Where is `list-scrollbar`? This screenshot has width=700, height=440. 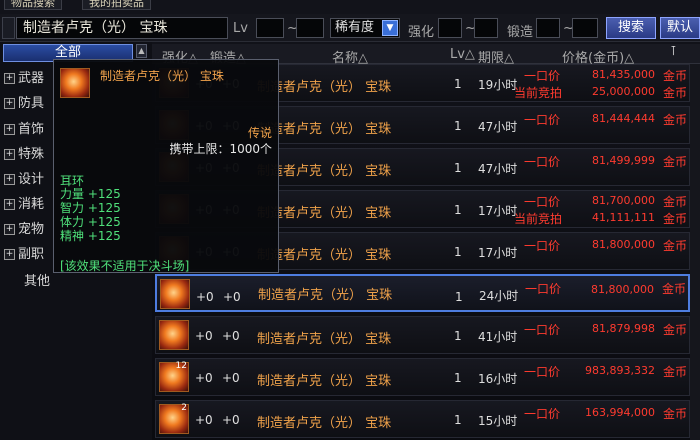
list-scrollbar is located at coordinates (695, 252).